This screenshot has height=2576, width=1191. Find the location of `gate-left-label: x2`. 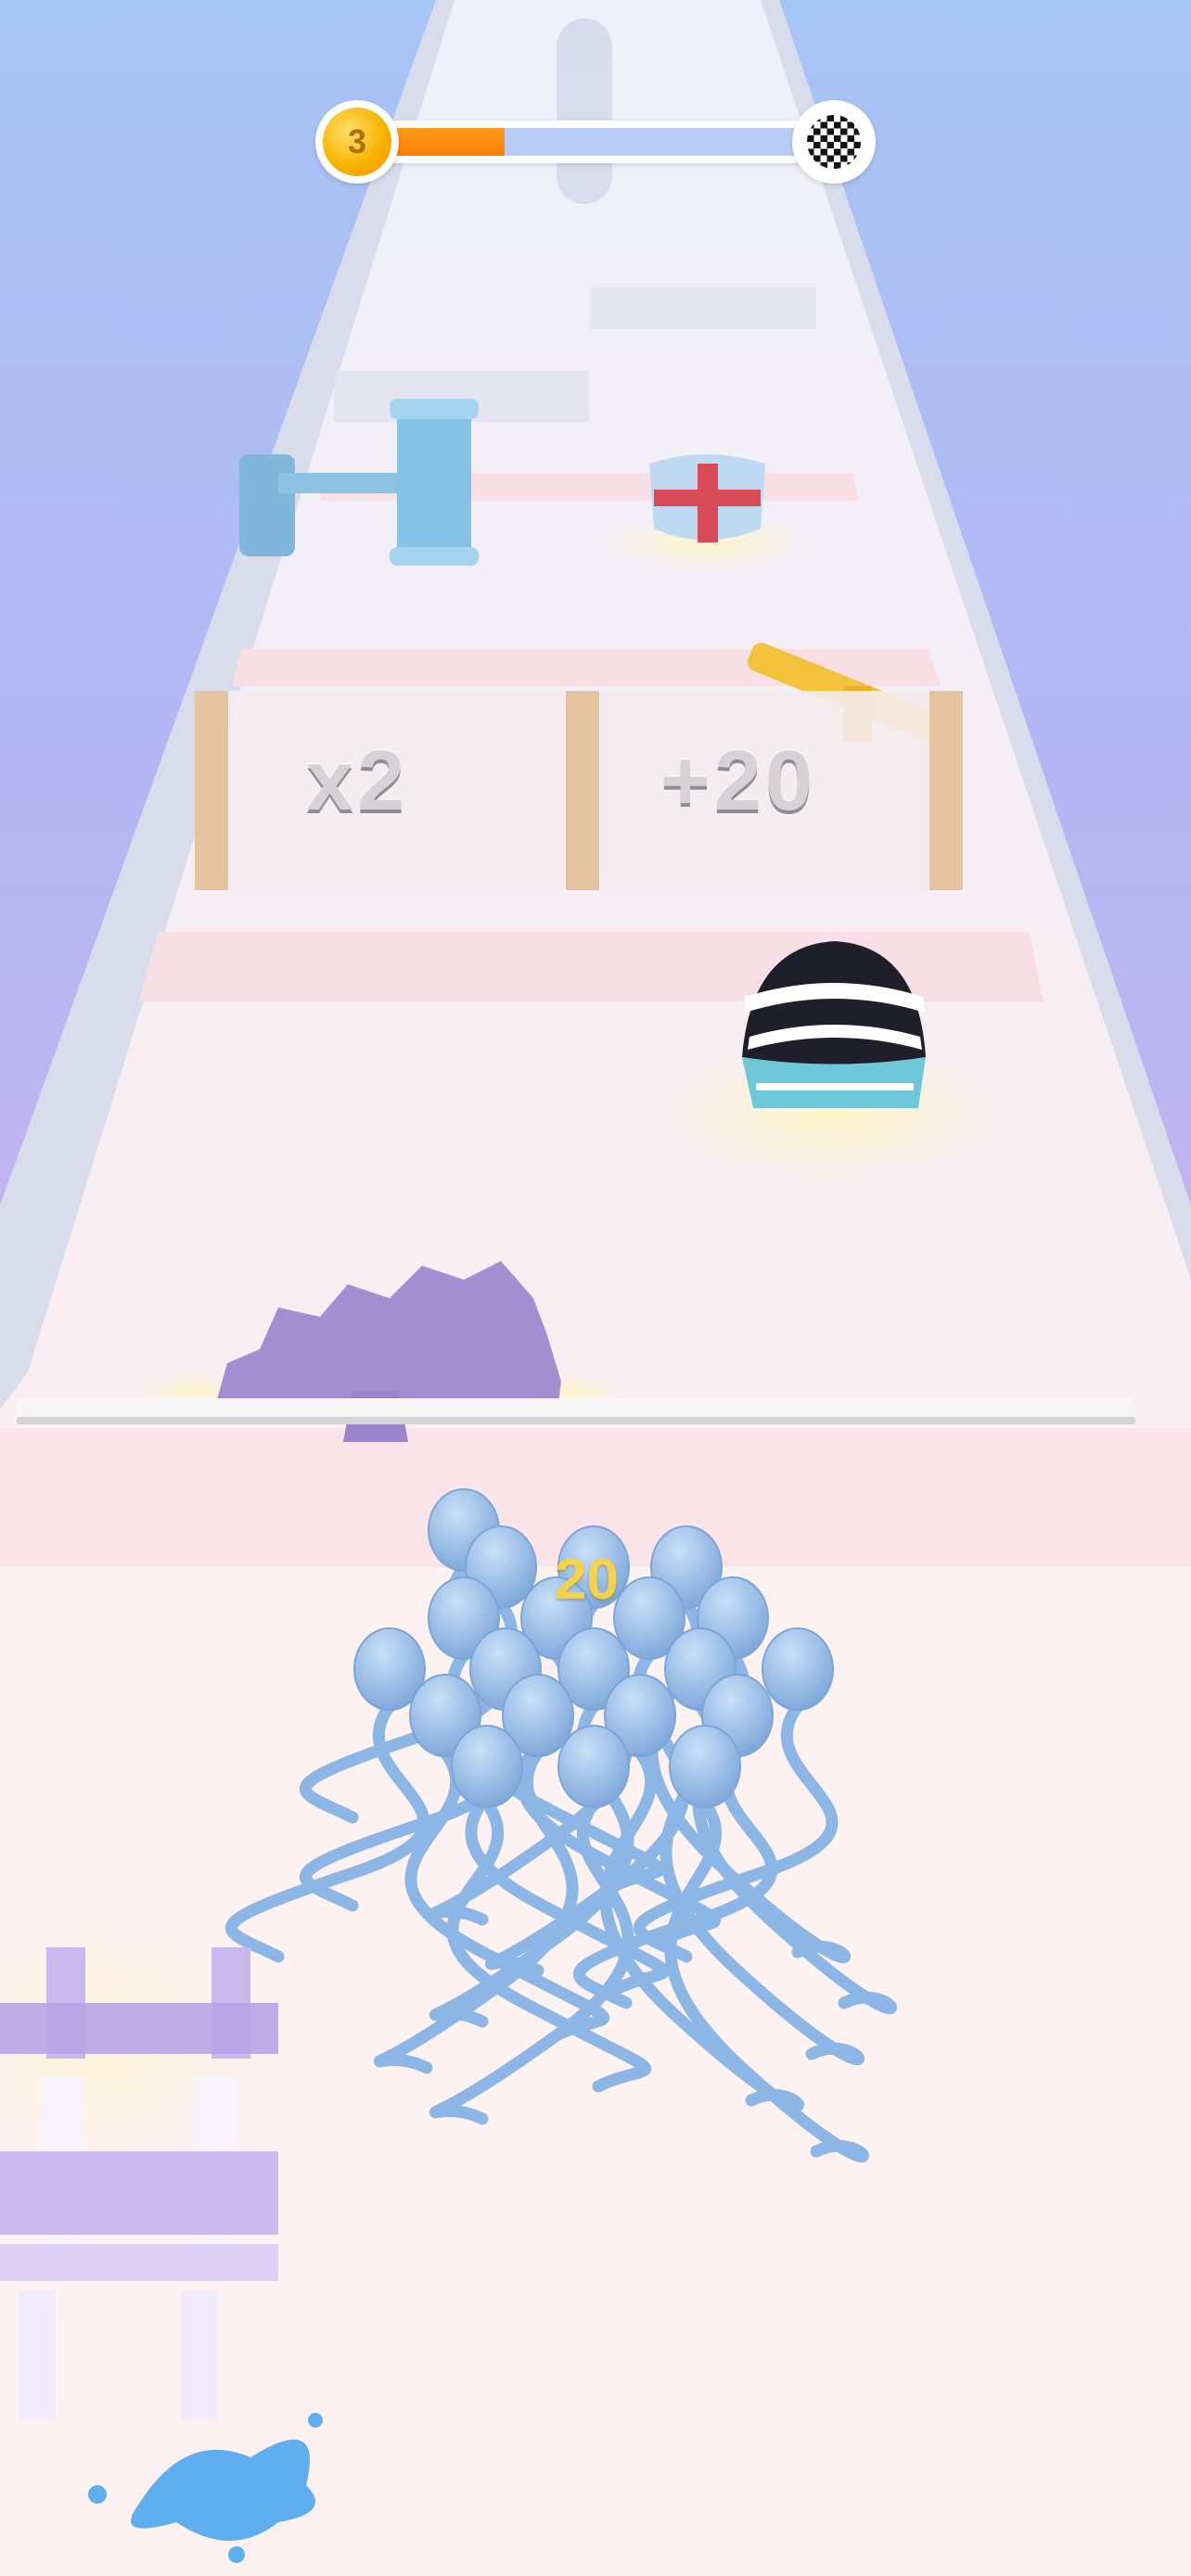

gate-left-label: x2 is located at coordinates (357, 780).